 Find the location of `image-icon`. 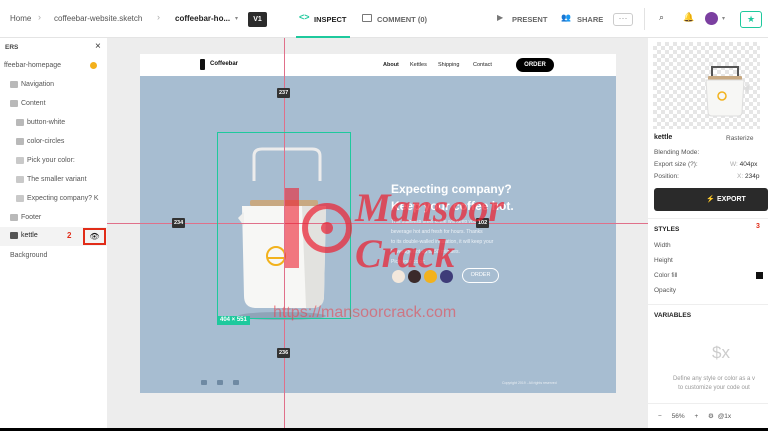

image-icon is located at coordinates (14, 235).